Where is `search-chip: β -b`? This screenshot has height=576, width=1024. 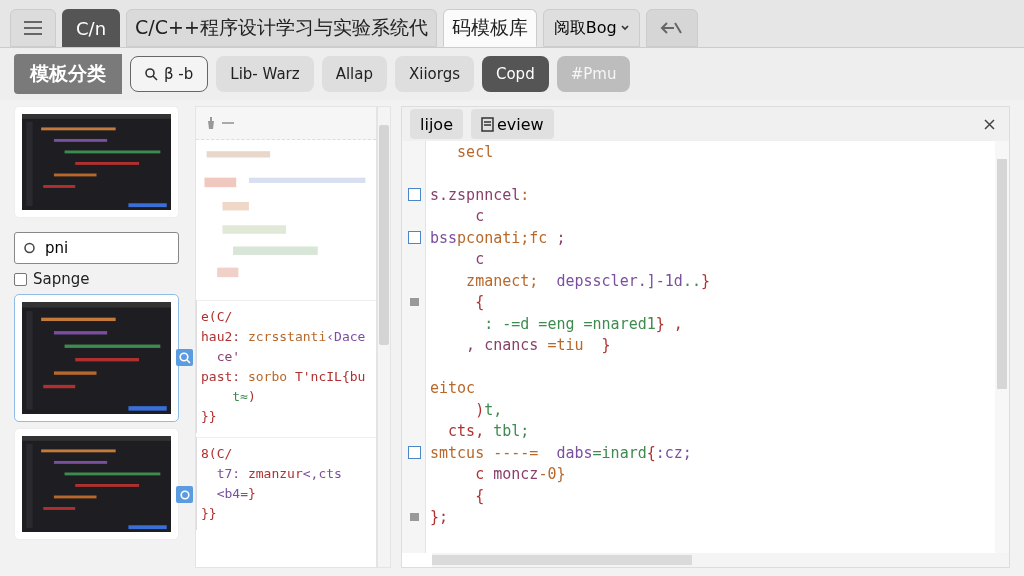 search-chip: β -b is located at coordinates (169, 74).